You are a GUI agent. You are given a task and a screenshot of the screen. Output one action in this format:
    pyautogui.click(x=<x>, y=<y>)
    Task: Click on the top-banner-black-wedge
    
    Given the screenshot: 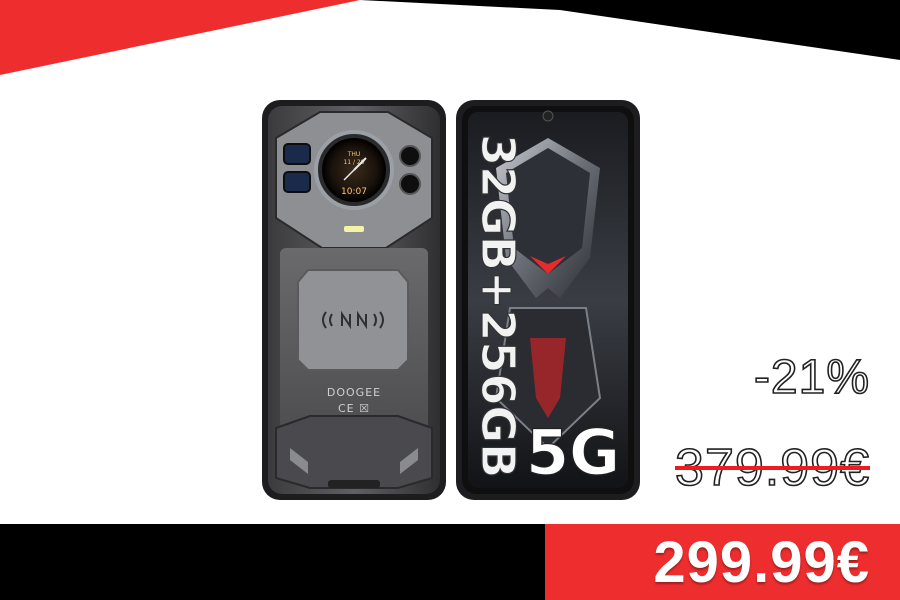 What is the action you would take?
    pyautogui.click(x=630, y=30)
    